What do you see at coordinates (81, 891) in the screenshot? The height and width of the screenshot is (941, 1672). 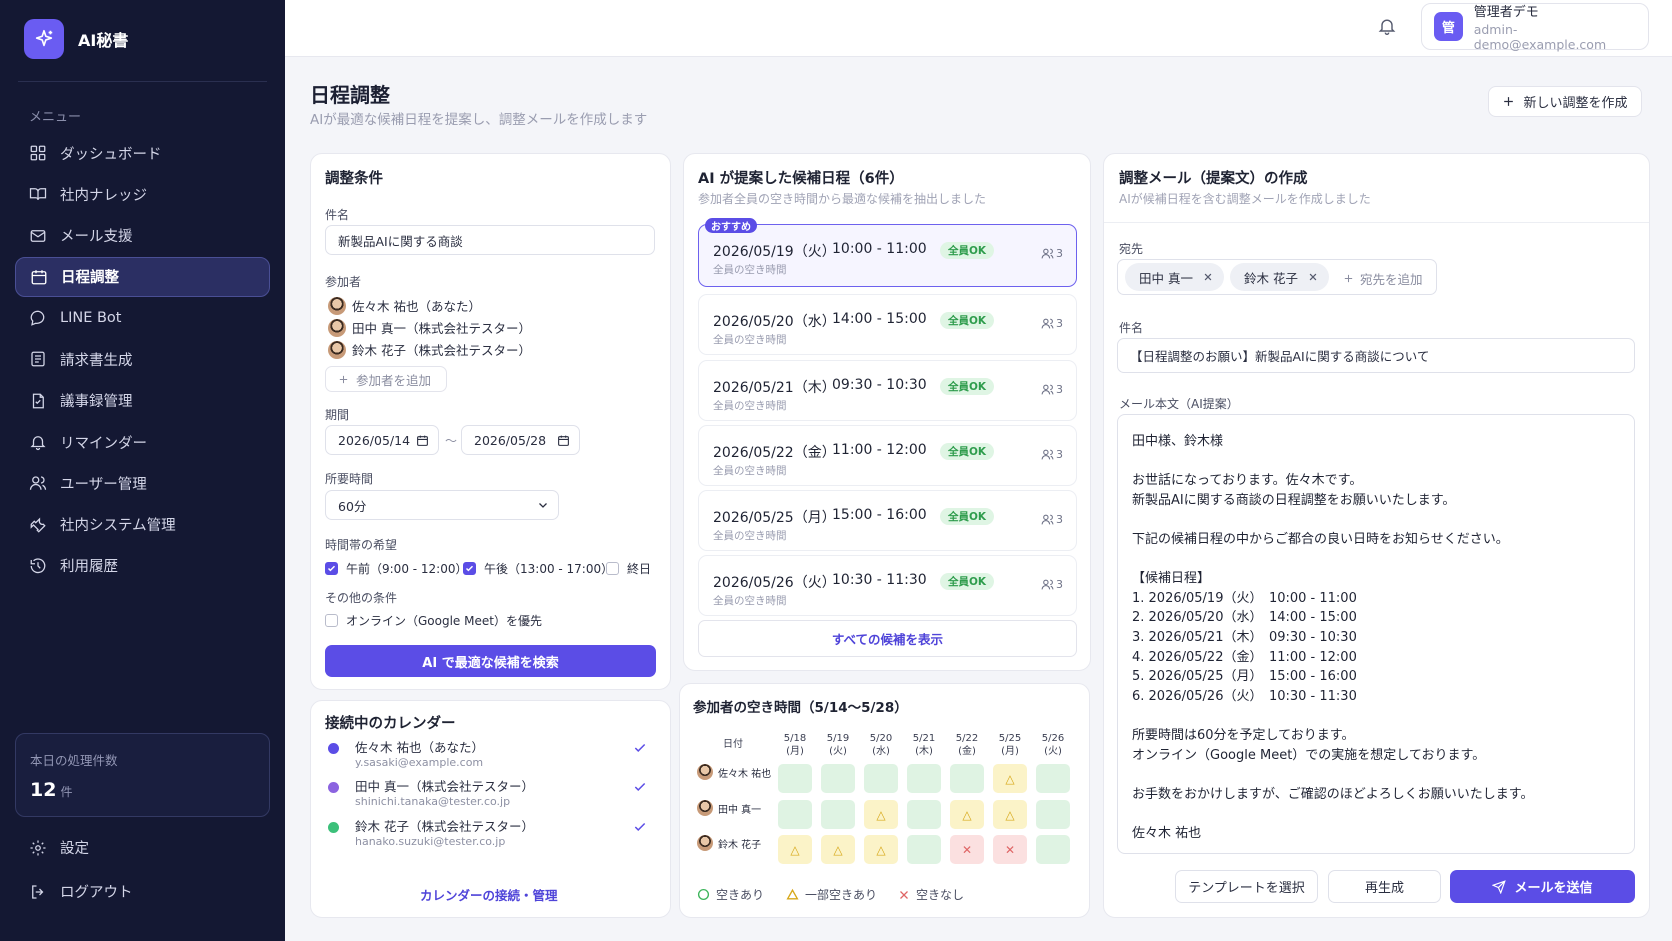 I see `logout-link: ログアウト` at bounding box center [81, 891].